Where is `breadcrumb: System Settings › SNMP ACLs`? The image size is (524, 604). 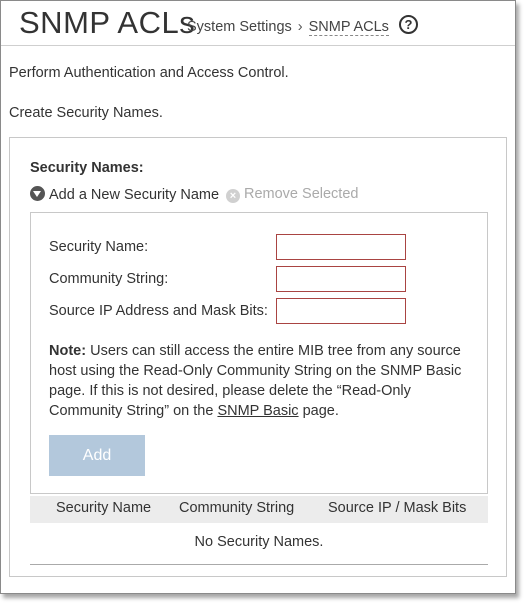 breadcrumb: System Settings › SNMP ACLs is located at coordinates (288, 27).